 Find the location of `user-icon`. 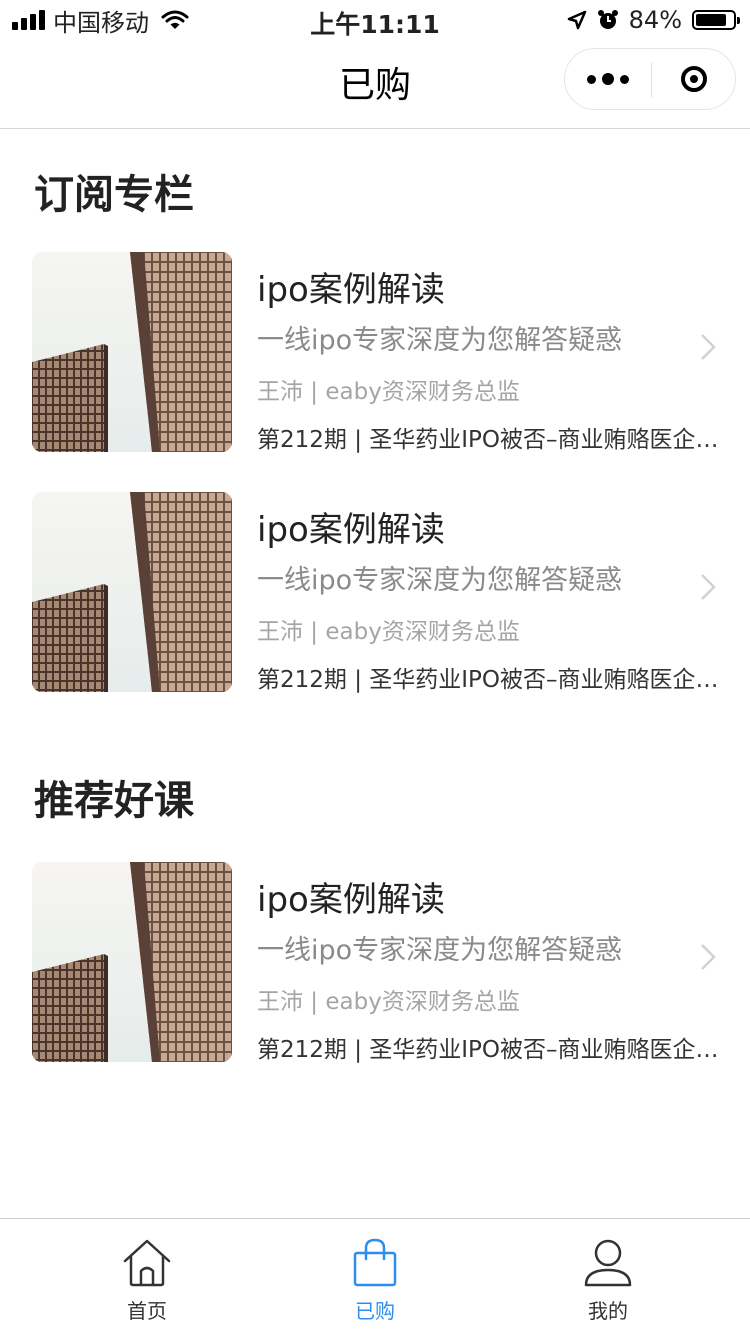

user-icon is located at coordinates (608, 1263).